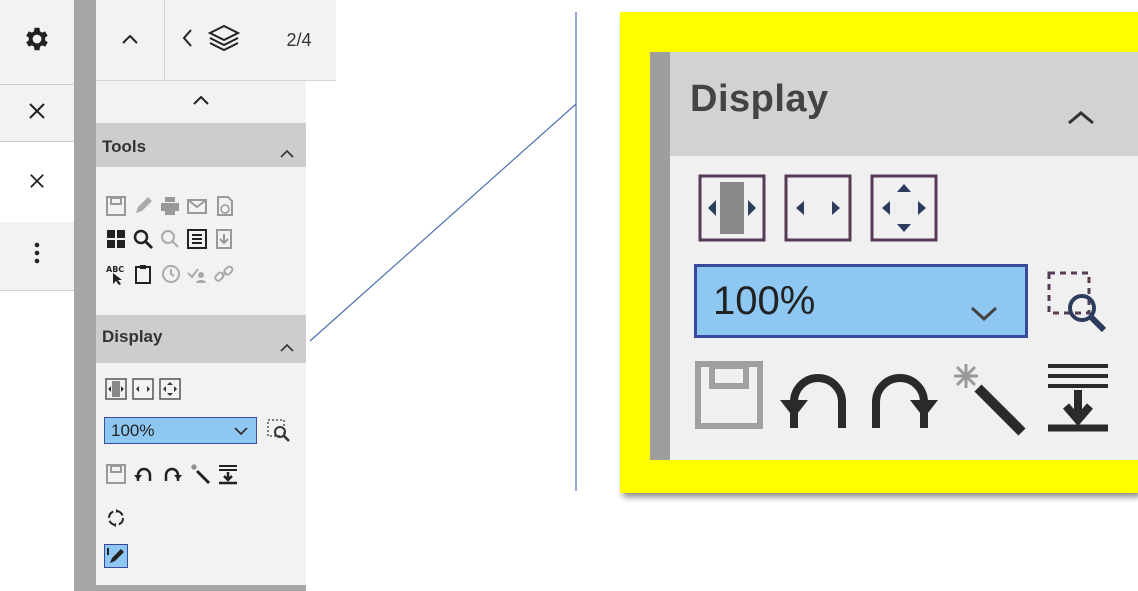 The image size is (1138, 591). Describe the element at coordinates (1079, 305) in the screenshot. I see `marquee-zoom-icon` at that location.